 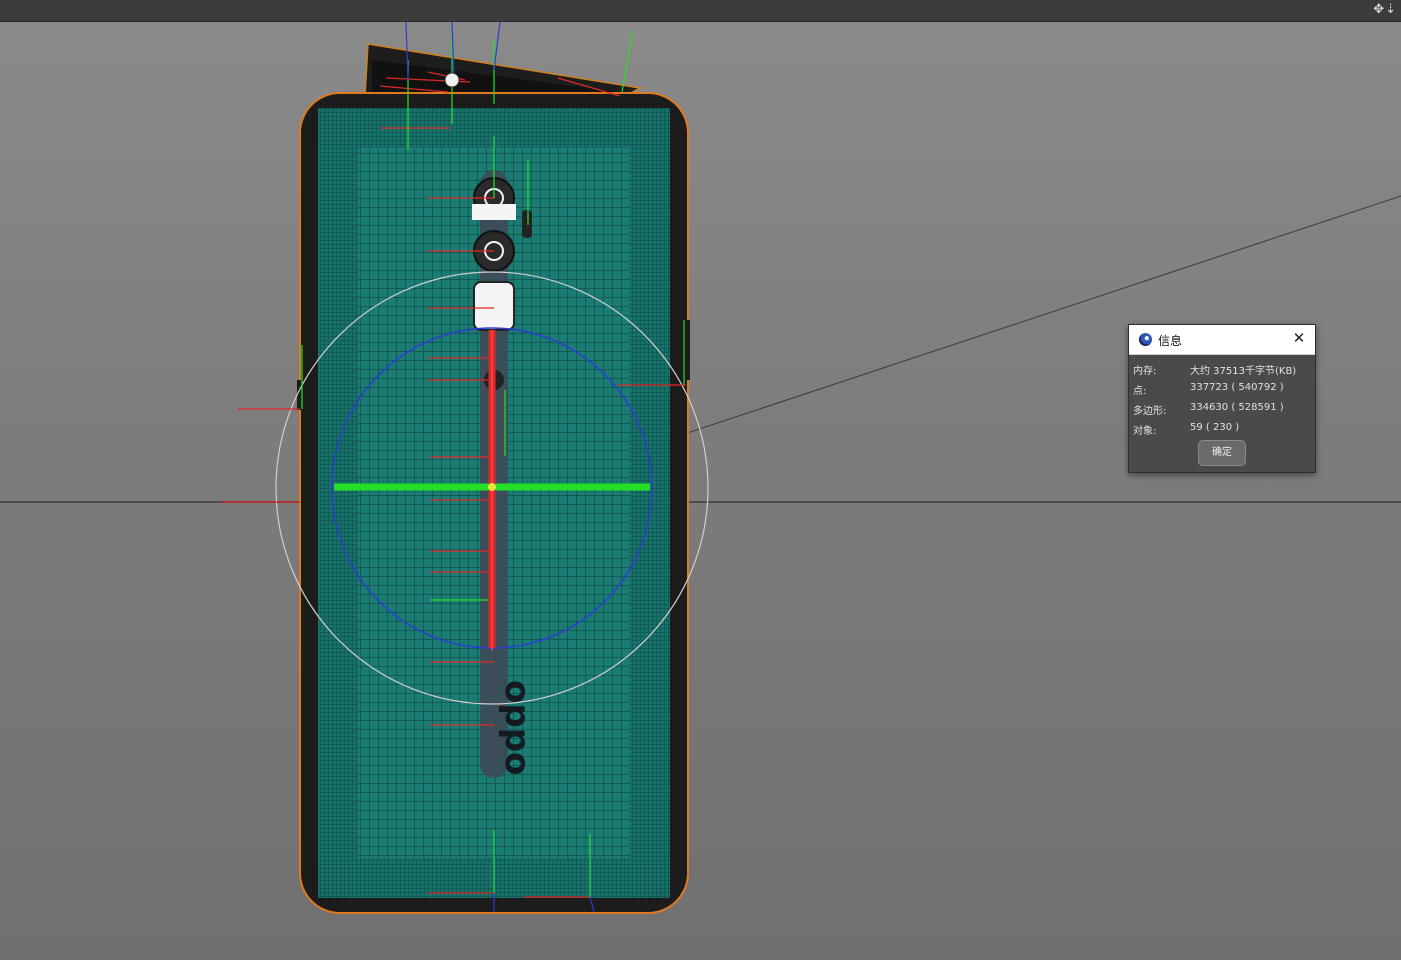 I want to click on ok-button: 确定, so click(x=1222, y=453).